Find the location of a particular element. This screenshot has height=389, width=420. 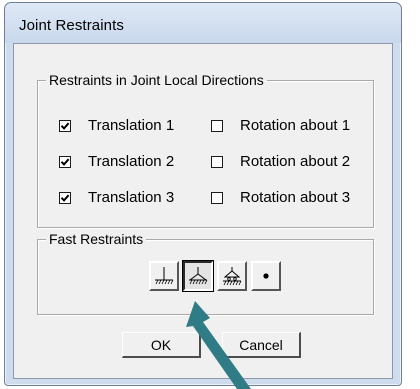

rotation-2-label: Rotation about 2 is located at coordinates (295, 161).